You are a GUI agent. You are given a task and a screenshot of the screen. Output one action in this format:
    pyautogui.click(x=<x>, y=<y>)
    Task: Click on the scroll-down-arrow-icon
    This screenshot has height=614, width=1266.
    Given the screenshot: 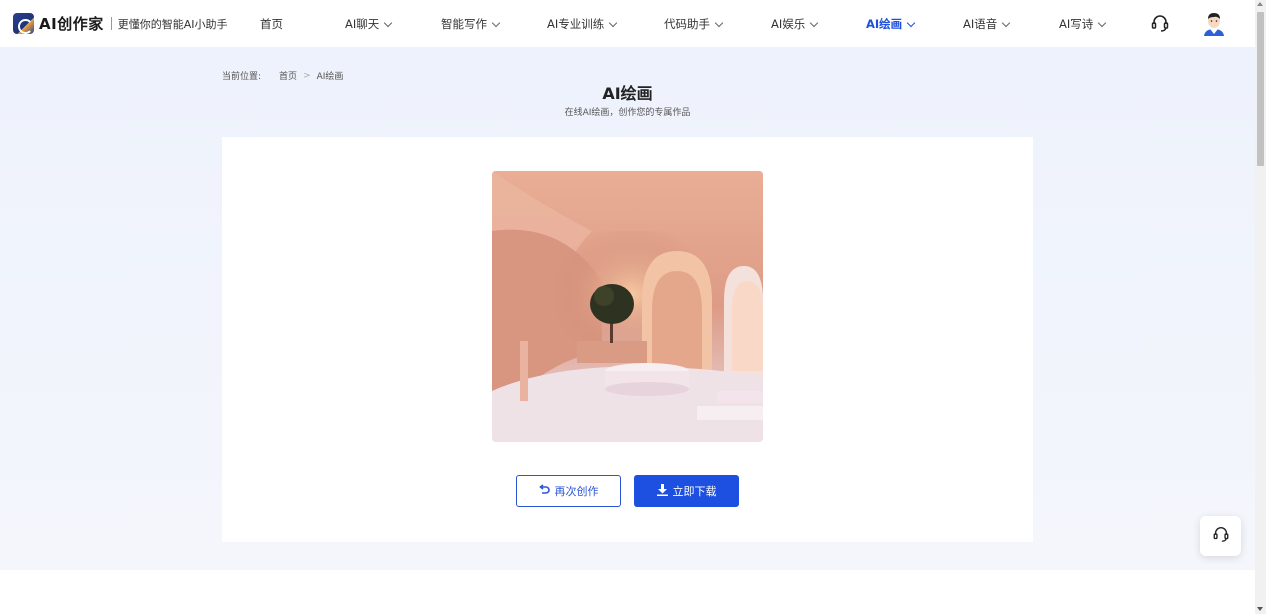 What is the action you would take?
    pyautogui.click(x=1260, y=609)
    